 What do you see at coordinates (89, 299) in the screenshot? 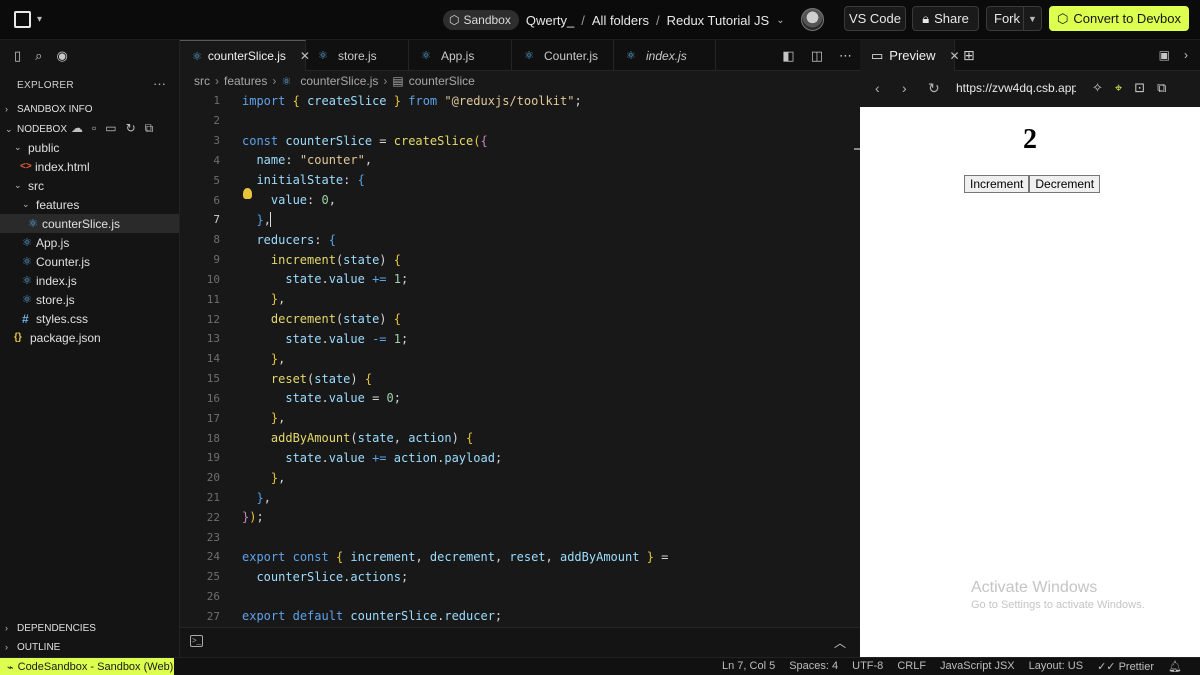
I see `tree-item-store-js: ⚛ store.js` at bounding box center [89, 299].